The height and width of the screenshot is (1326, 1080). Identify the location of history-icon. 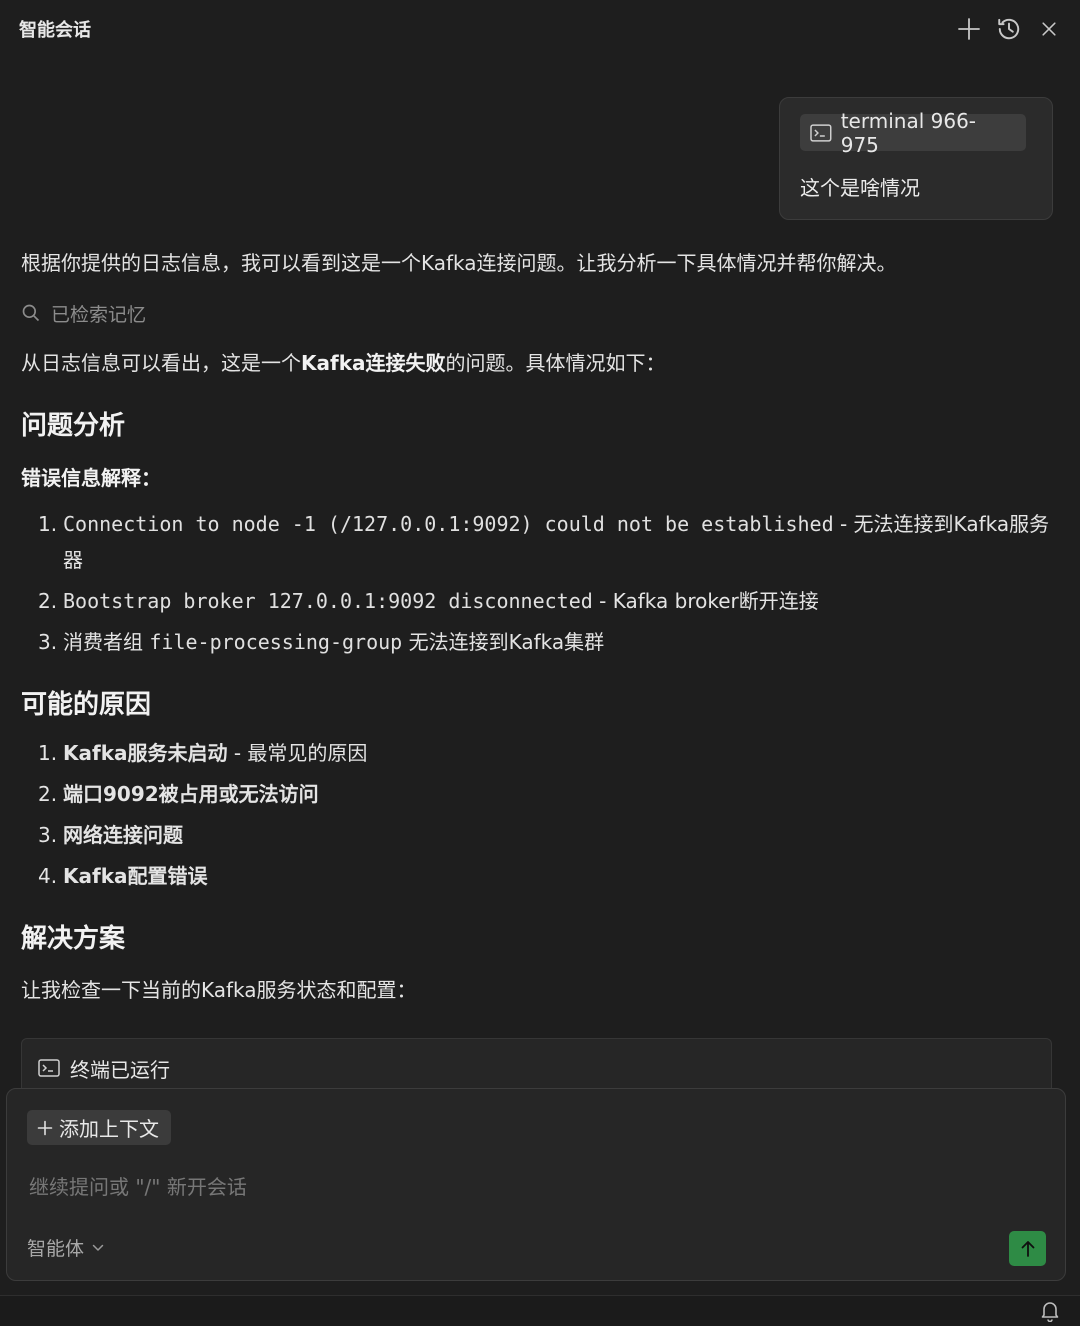
(1009, 29).